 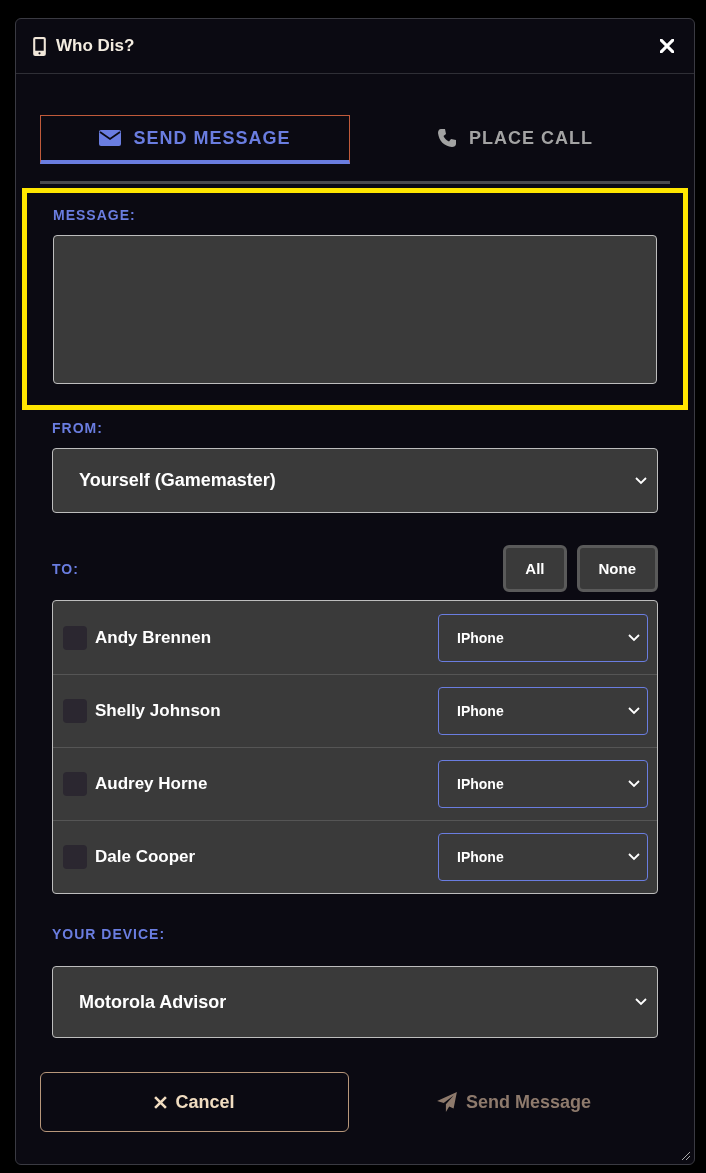 I want to click on recipient-name: Audrey Horne, so click(x=152, y=784).